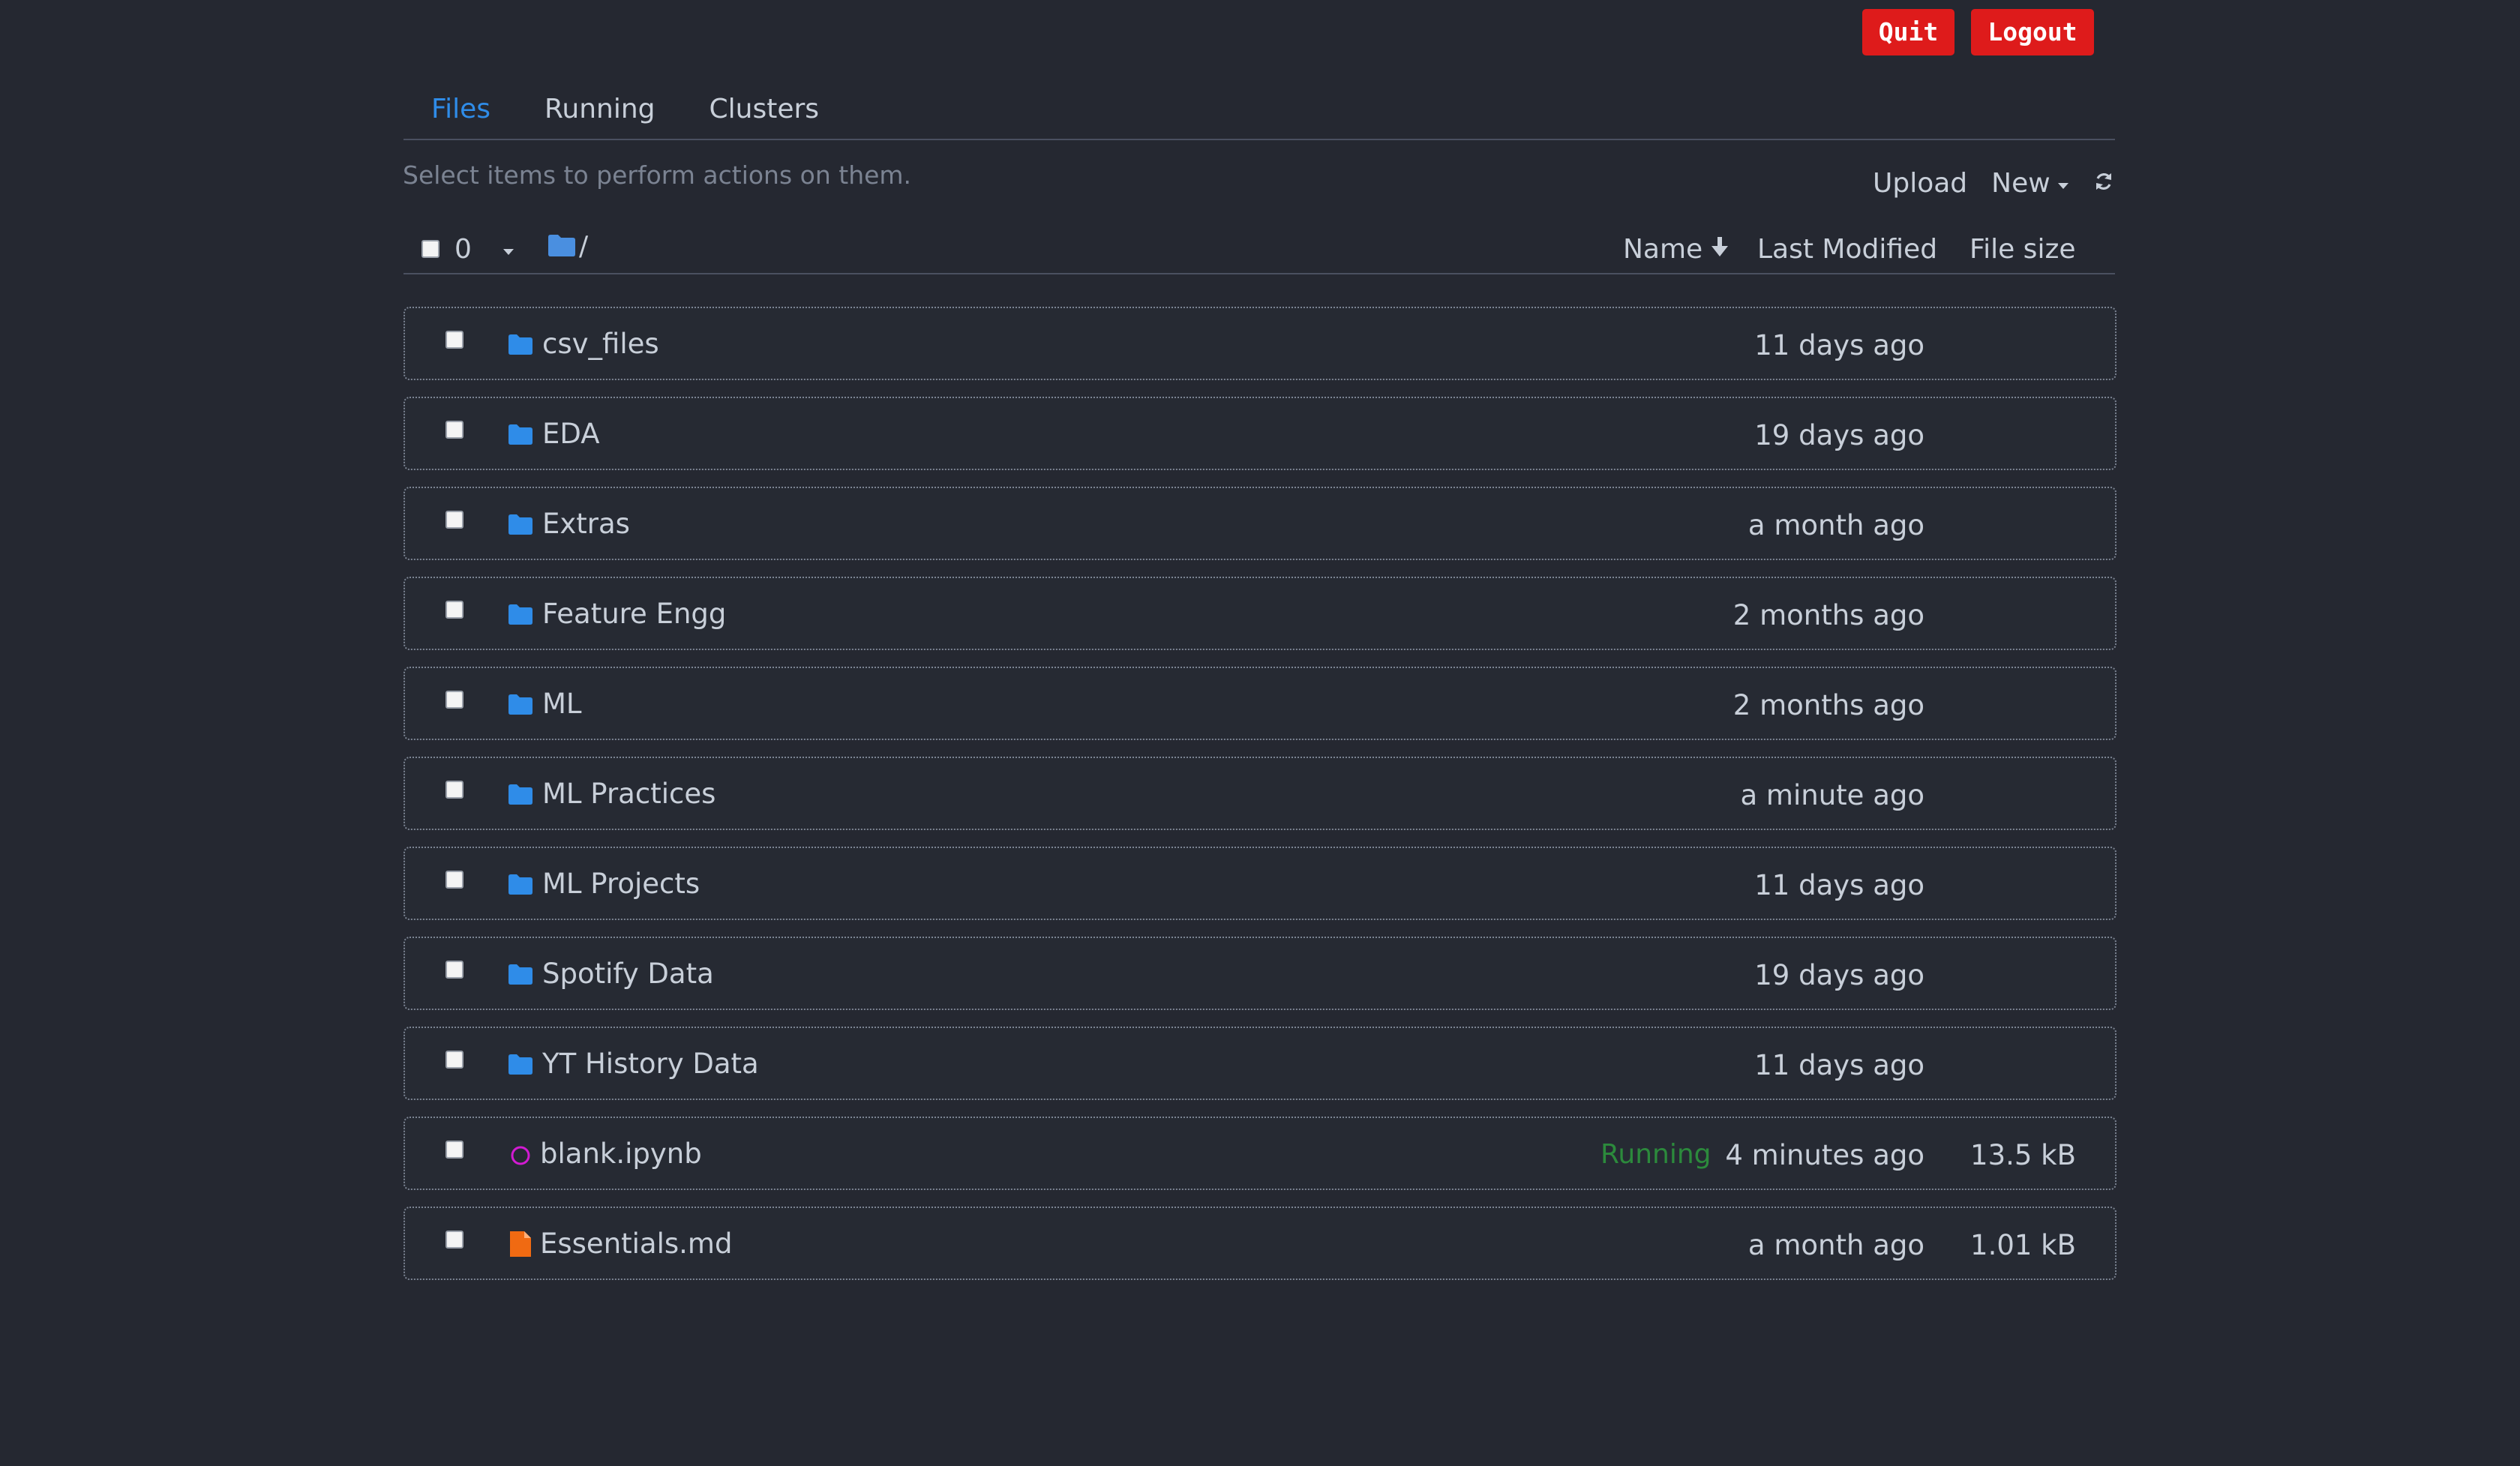 Image resolution: width=2520 pixels, height=1466 pixels. I want to click on item-size: 1.01 kB, so click(2023, 1245).